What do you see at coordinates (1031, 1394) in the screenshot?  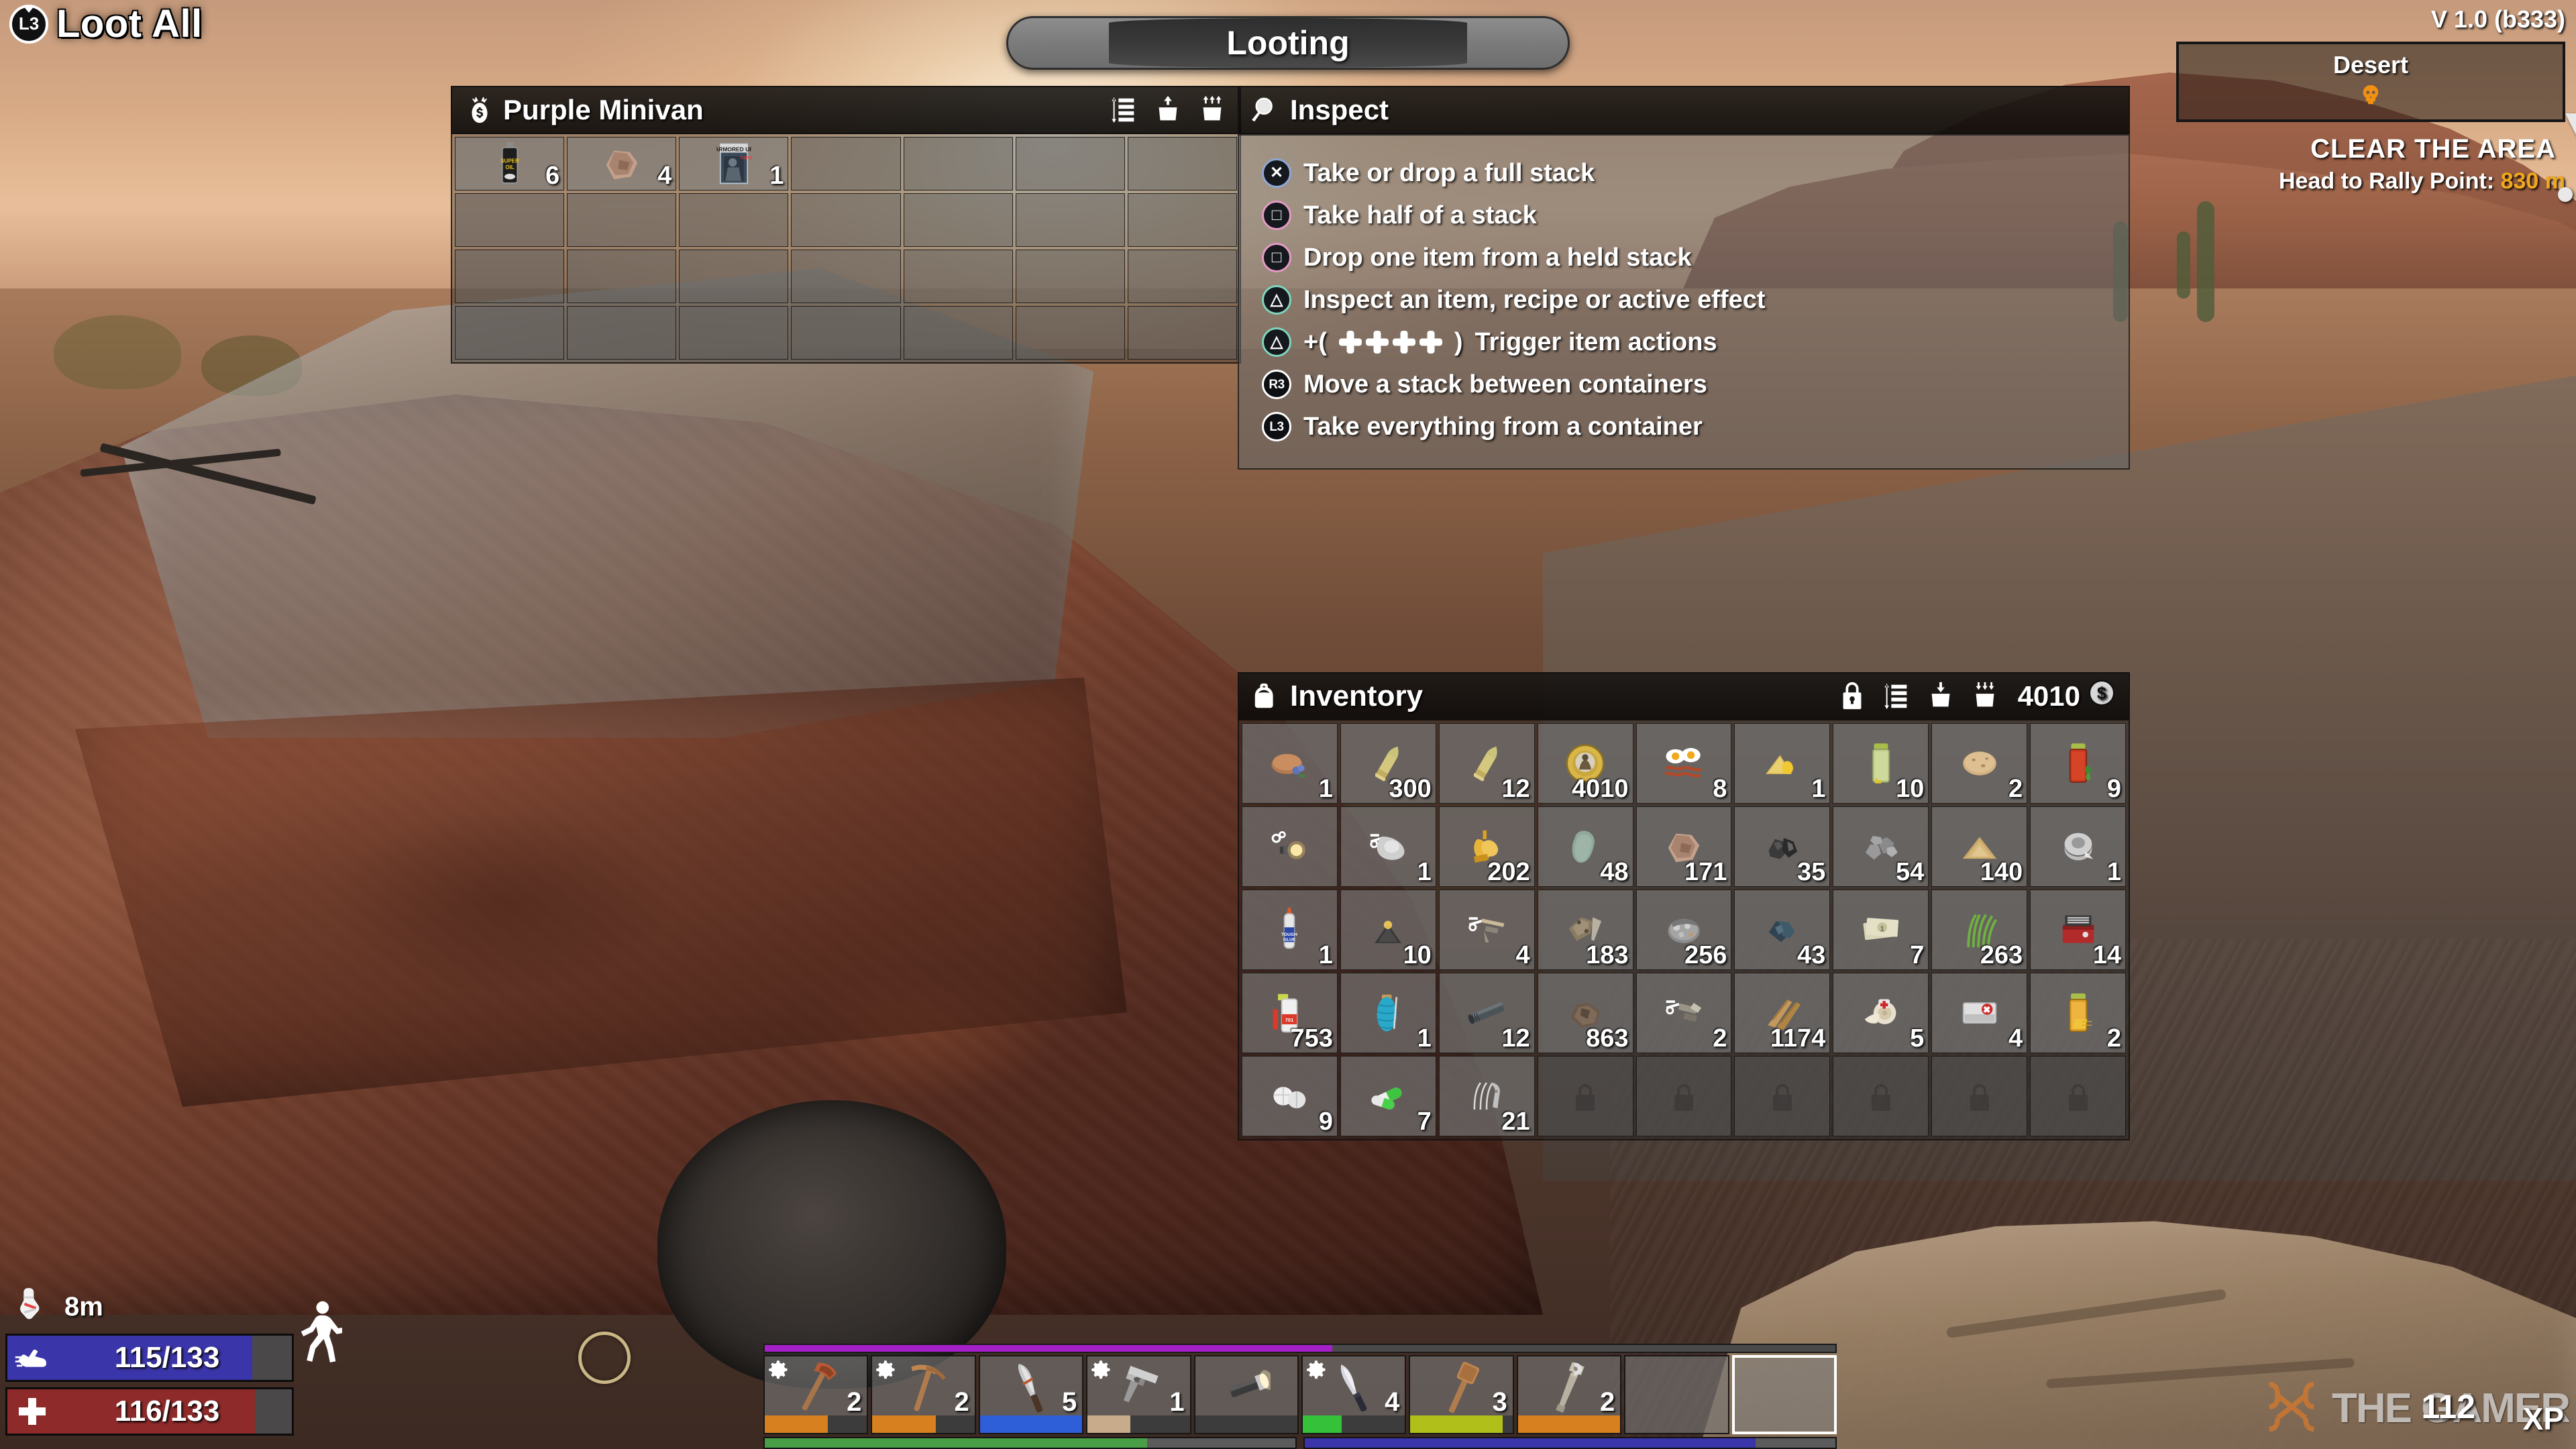 I see `hotbar-slot-filled: 5` at bounding box center [1031, 1394].